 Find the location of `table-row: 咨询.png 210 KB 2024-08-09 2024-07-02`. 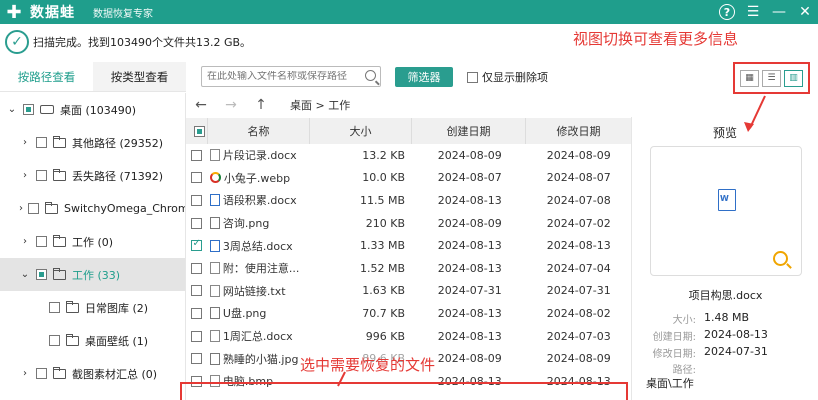

table-row: 咨询.png 210 KB 2024-08-09 2024-07-02 is located at coordinates (408, 223).